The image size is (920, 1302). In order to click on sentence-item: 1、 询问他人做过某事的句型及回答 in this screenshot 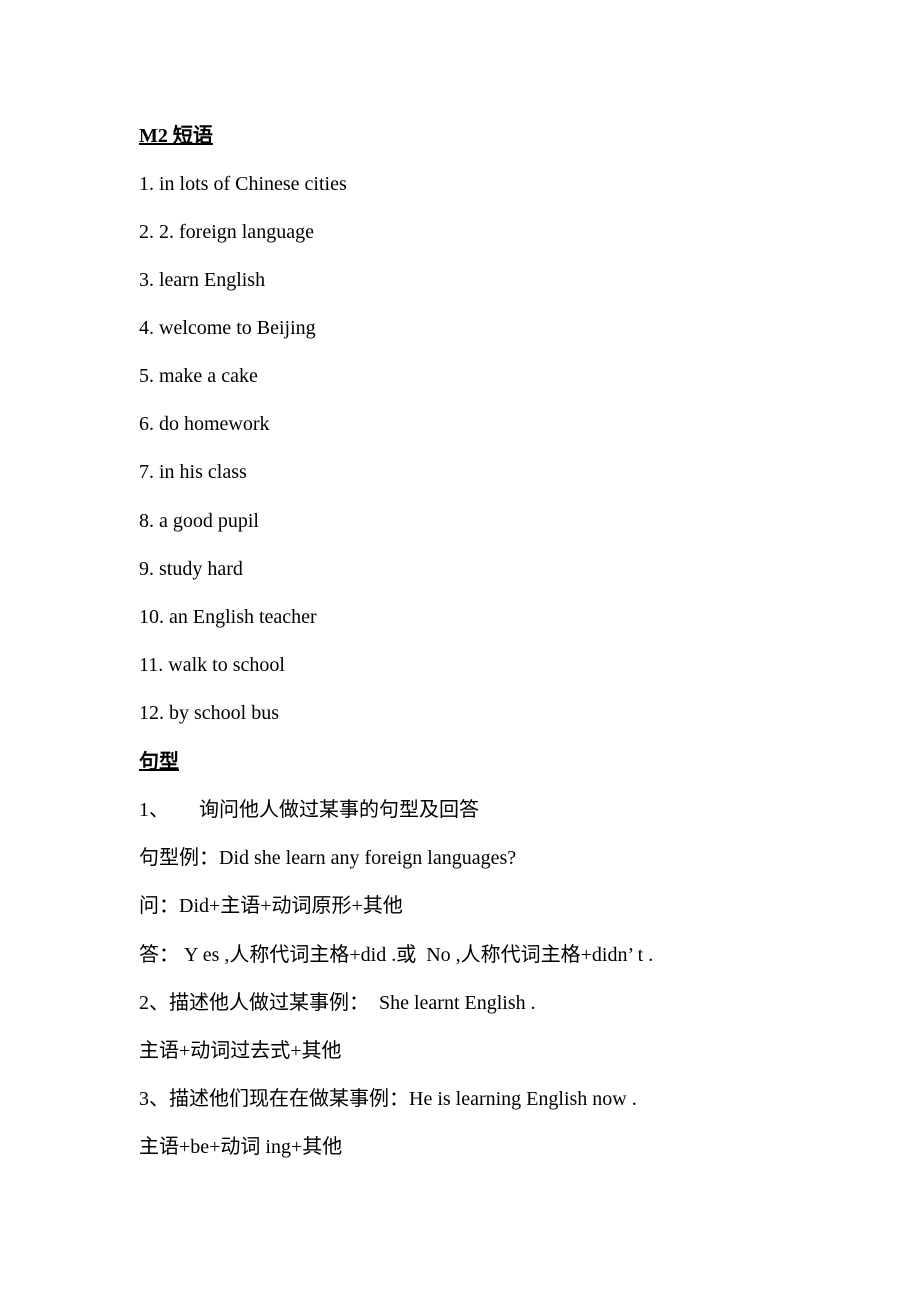, I will do `click(309, 810)`.